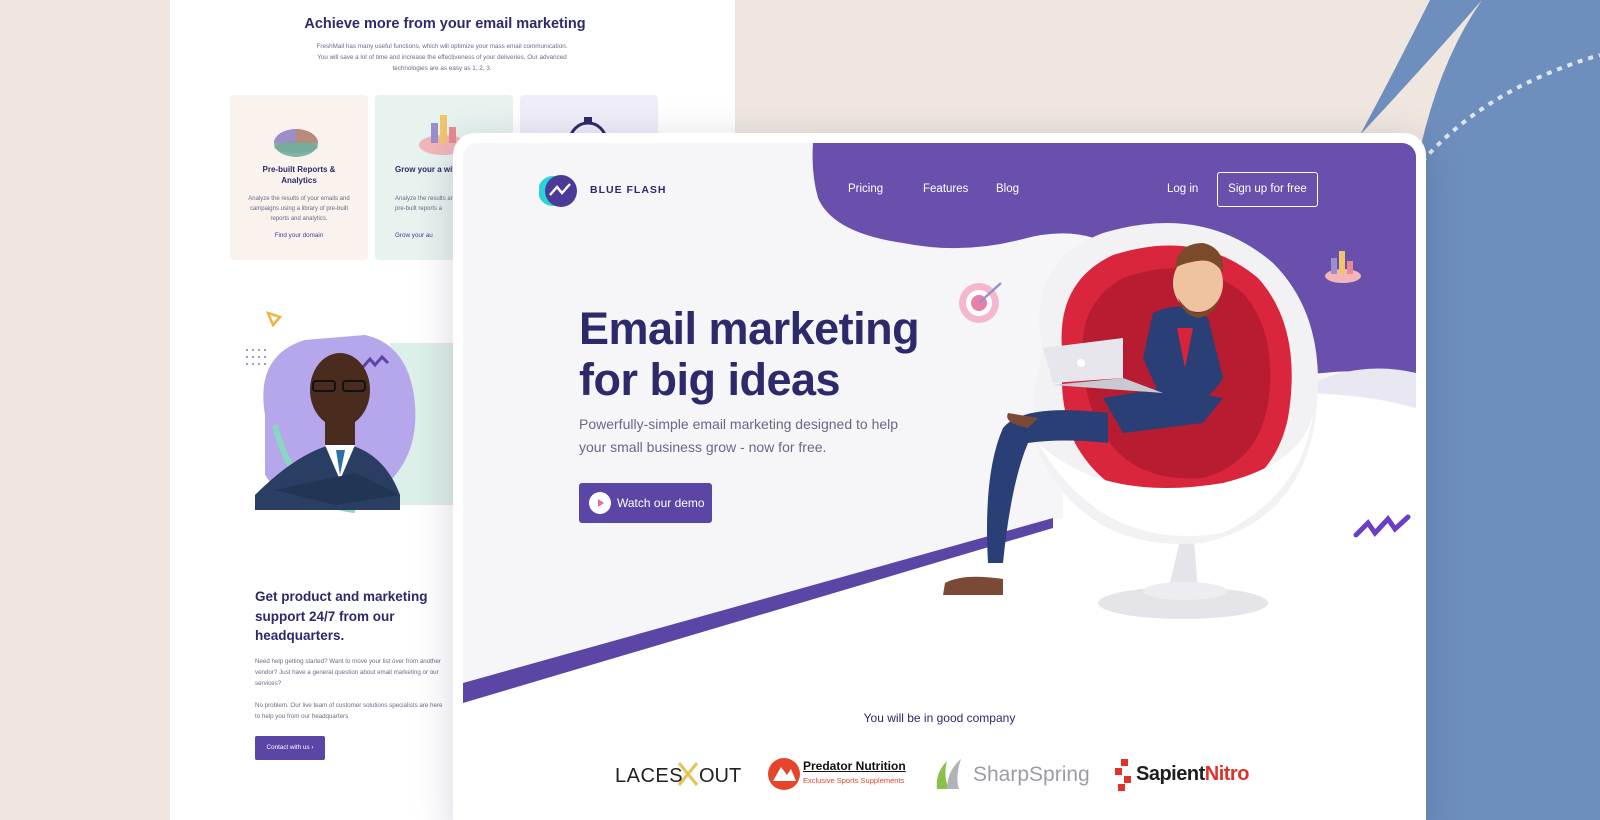  What do you see at coordinates (661, 503) in the screenshot?
I see `watch-demo-label: Watch our demo` at bounding box center [661, 503].